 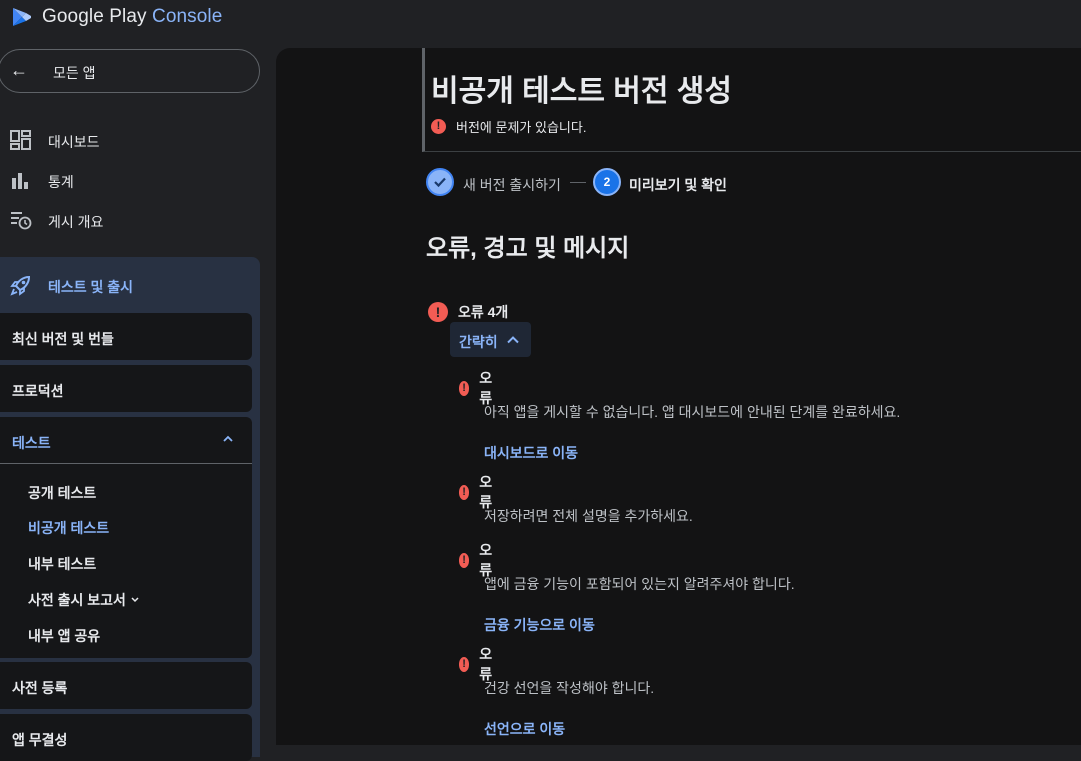 What do you see at coordinates (126, 336) in the screenshot?
I see `sidebar-item-latest-releases: 최신 버전 및 번들` at bounding box center [126, 336].